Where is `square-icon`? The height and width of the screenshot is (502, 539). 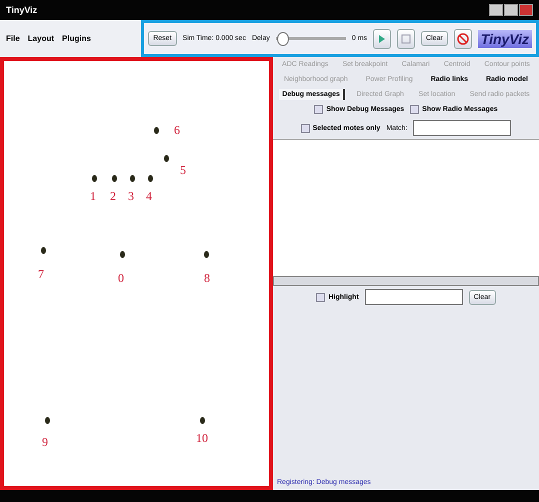 square-icon is located at coordinates (406, 39).